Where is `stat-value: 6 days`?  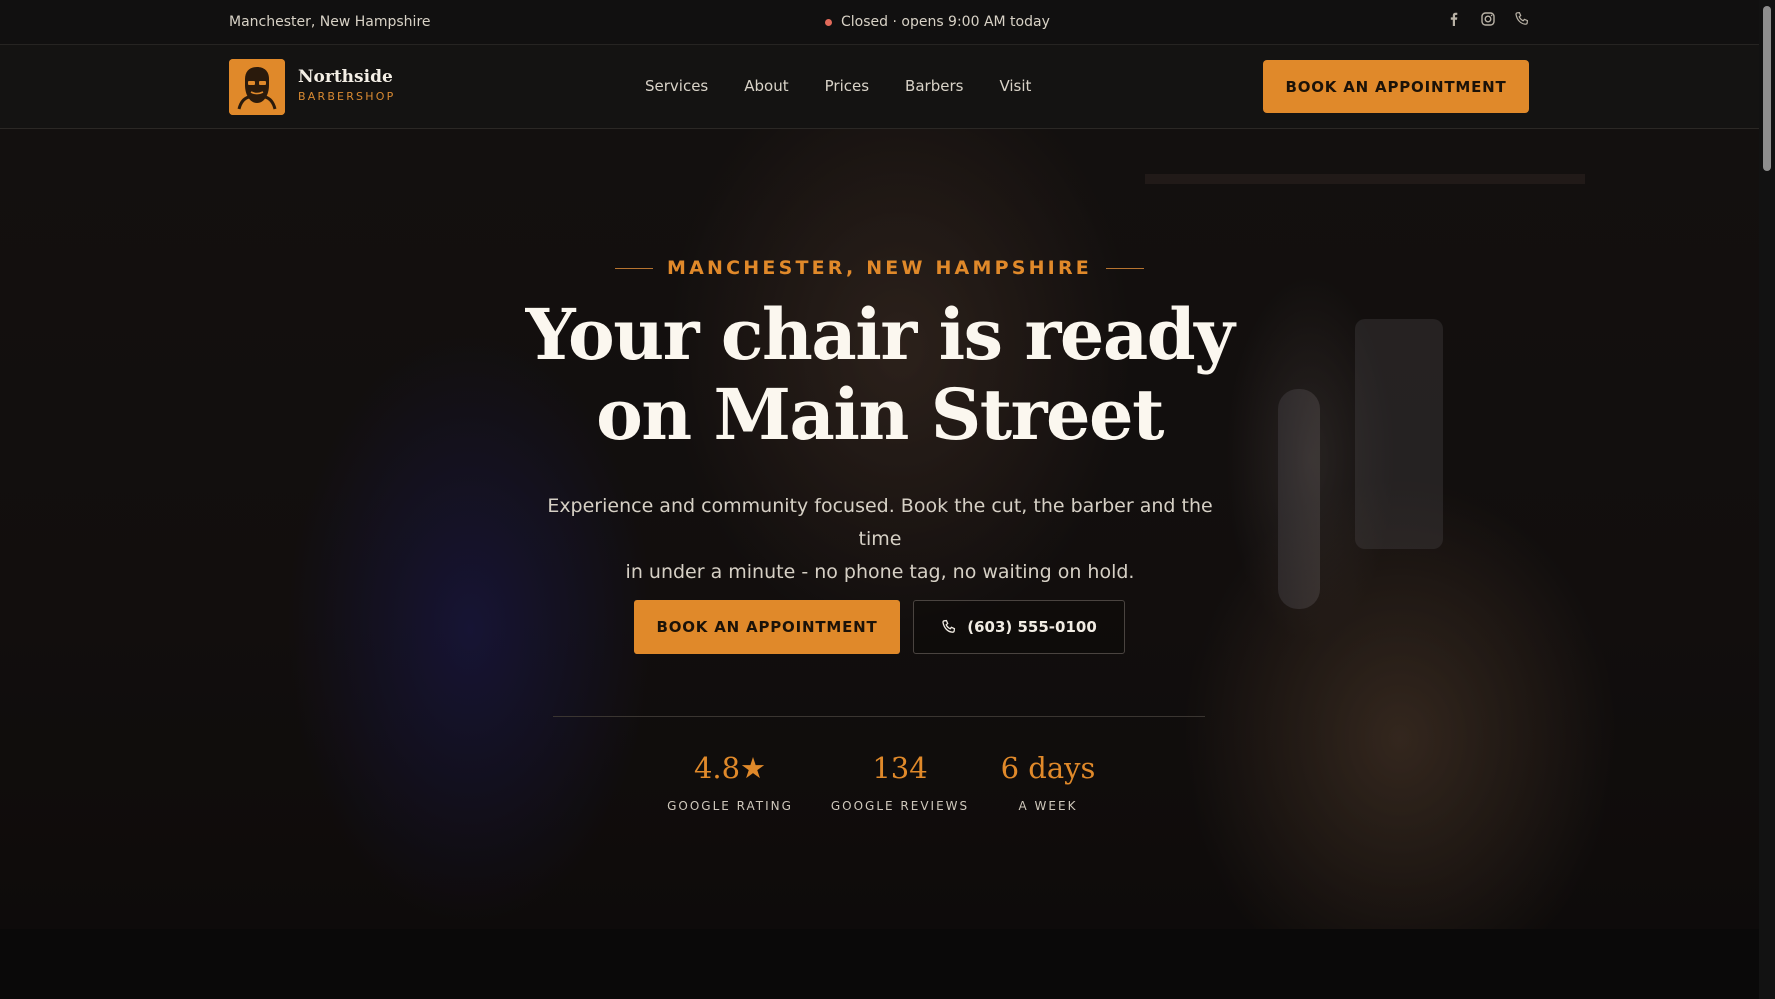 stat-value: 6 days is located at coordinates (1048, 768).